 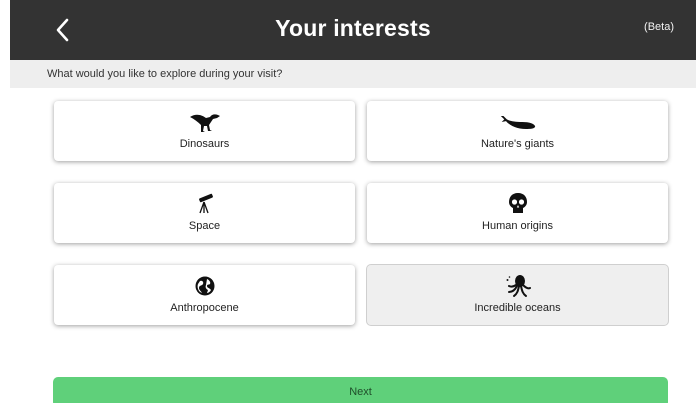 I want to click on octopus-icon, so click(x=518, y=286).